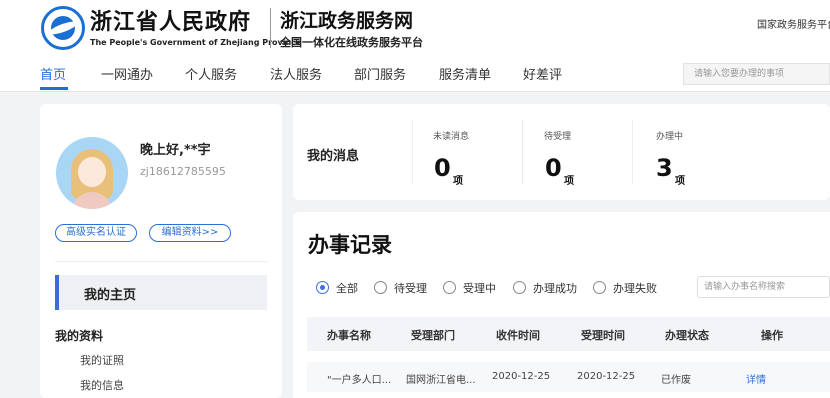 The image size is (830, 398). I want to click on stat-processing-label: 办理中, so click(669, 135).